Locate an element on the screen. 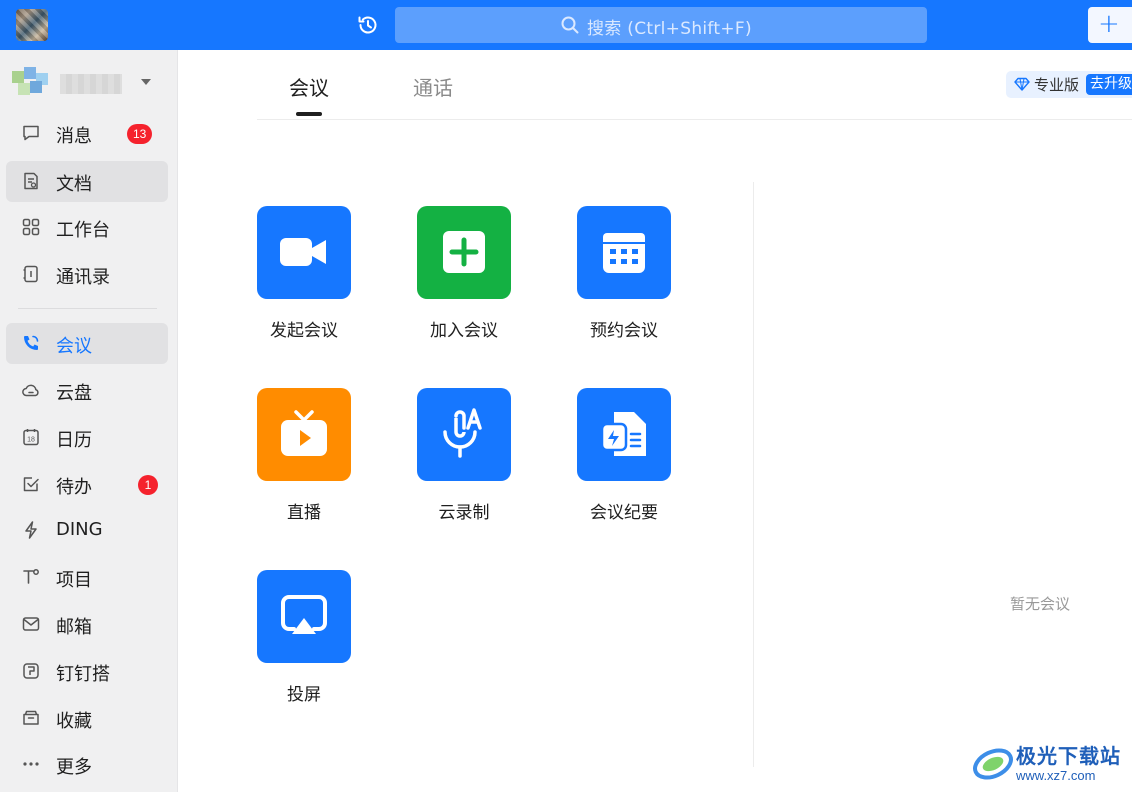 This screenshot has width=1132, height=792. sidebar-item-todo: 待办 1 is located at coordinates (87, 484).